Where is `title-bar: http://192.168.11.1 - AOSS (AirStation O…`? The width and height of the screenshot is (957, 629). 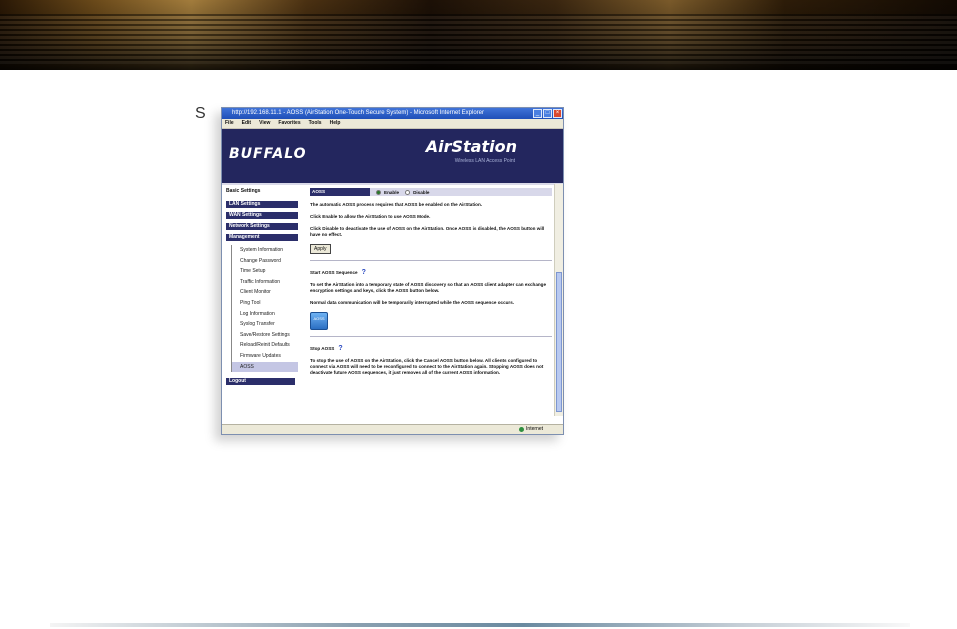
title-bar: http://192.168.11.1 - AOSS (AirStation O… is located at coordinates (392, 113).